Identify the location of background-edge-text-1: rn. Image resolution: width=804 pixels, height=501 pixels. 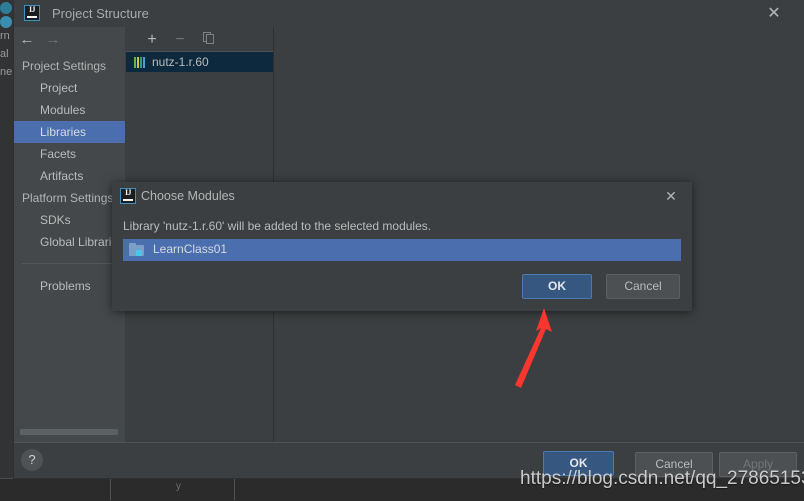
(5, 36).